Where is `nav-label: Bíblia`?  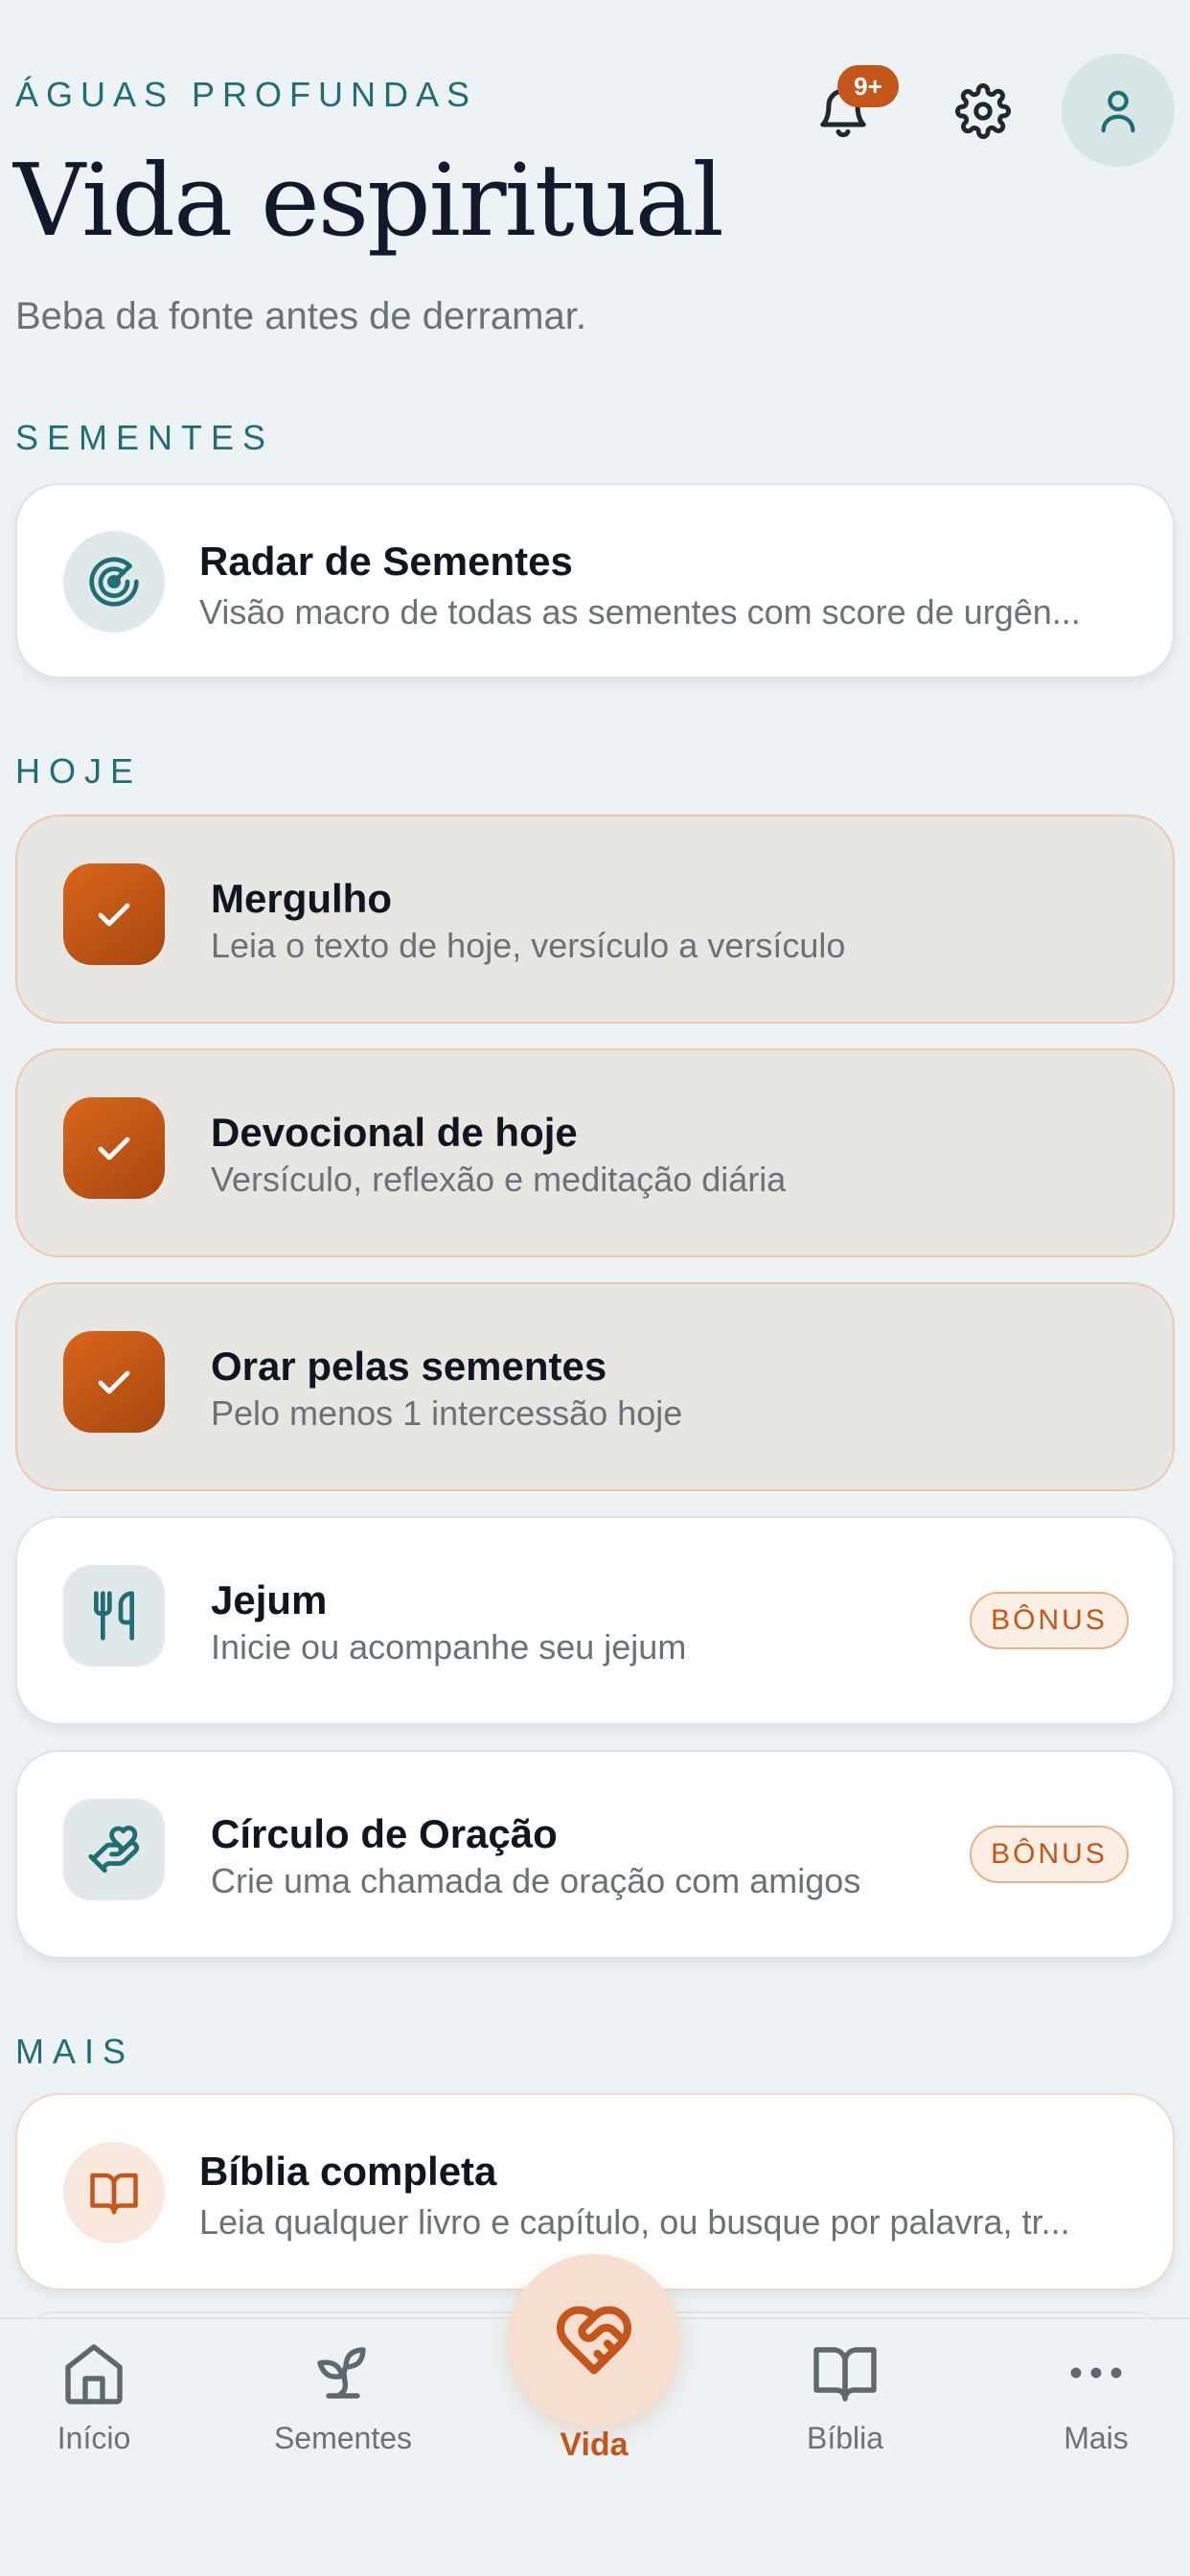
nav-label: Bíblia is located at coordinates (845, 2438).